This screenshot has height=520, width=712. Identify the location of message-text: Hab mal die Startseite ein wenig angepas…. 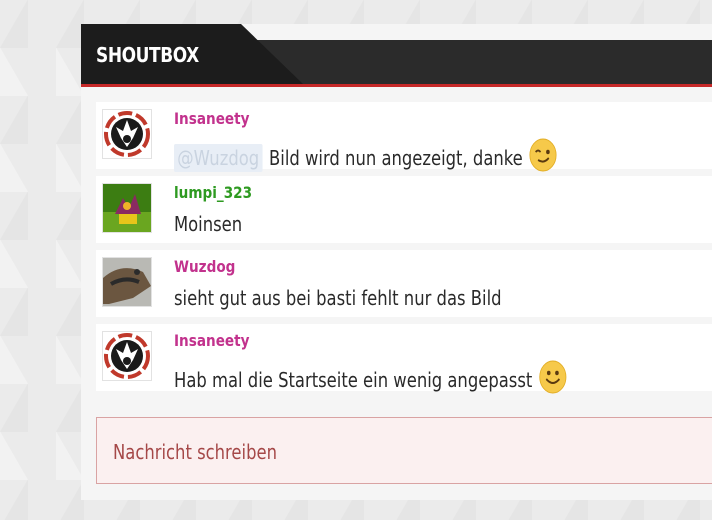
(353, 379).